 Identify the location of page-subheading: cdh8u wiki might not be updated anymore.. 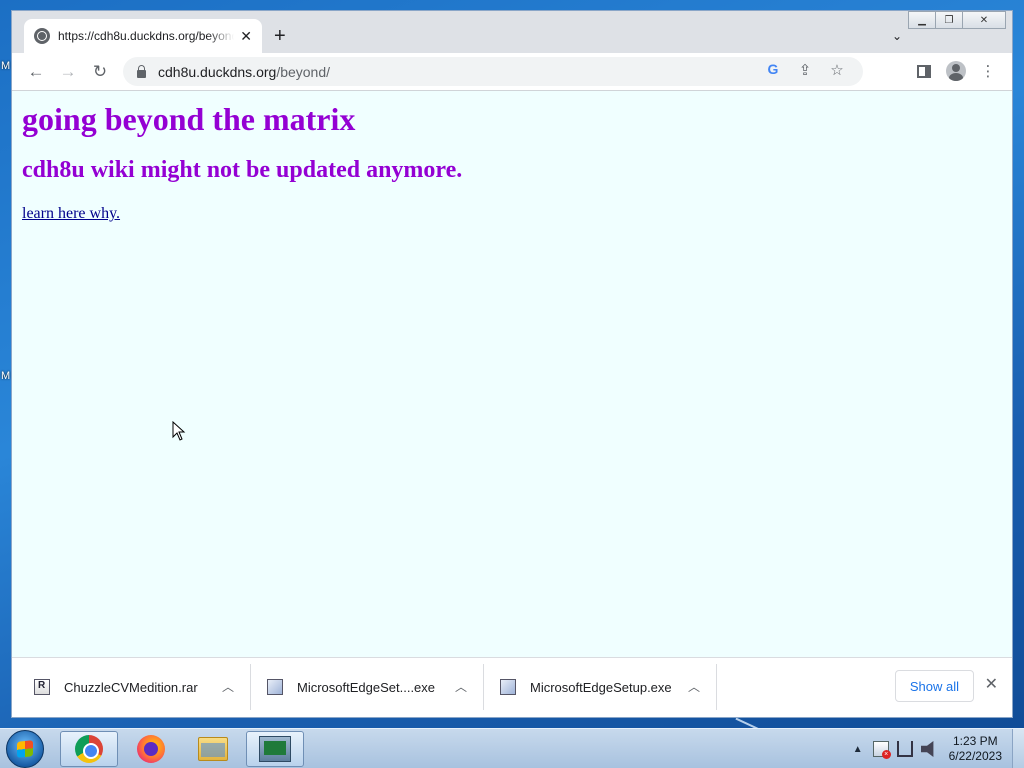
(242, 170).